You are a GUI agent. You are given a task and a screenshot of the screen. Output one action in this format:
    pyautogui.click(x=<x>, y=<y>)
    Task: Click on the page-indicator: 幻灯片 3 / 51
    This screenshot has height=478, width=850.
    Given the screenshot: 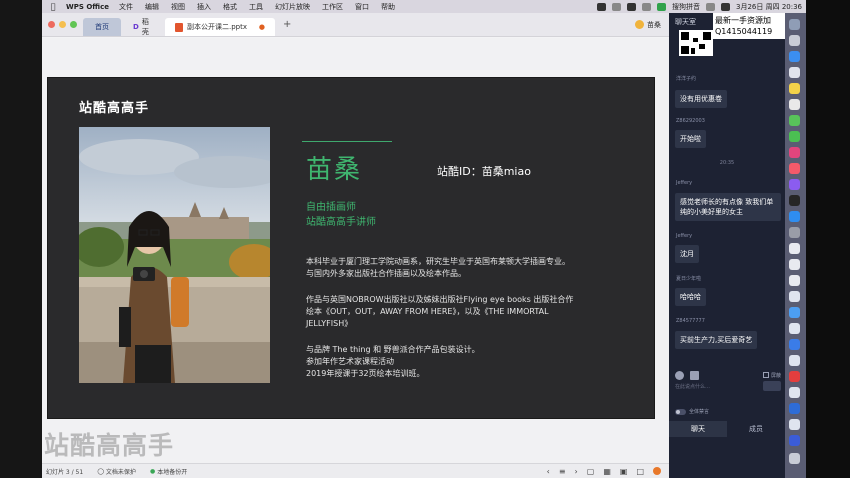 What is the action you would take?
    pyautogui.click(x=64, y=471)
    